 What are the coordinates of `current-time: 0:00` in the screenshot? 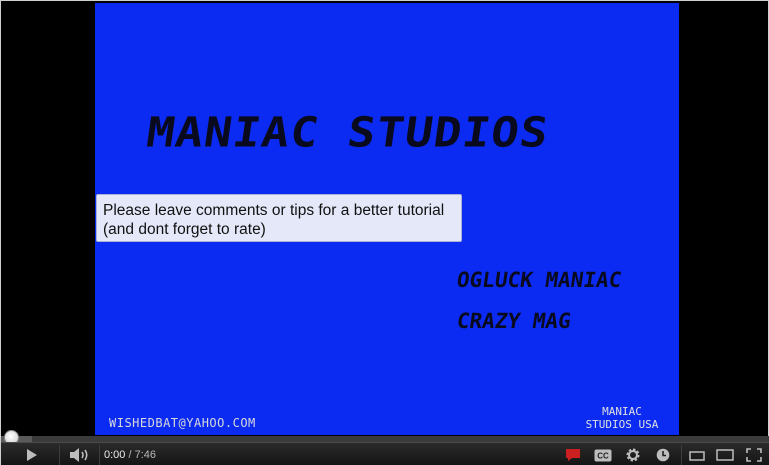 It's located at (115, 455).